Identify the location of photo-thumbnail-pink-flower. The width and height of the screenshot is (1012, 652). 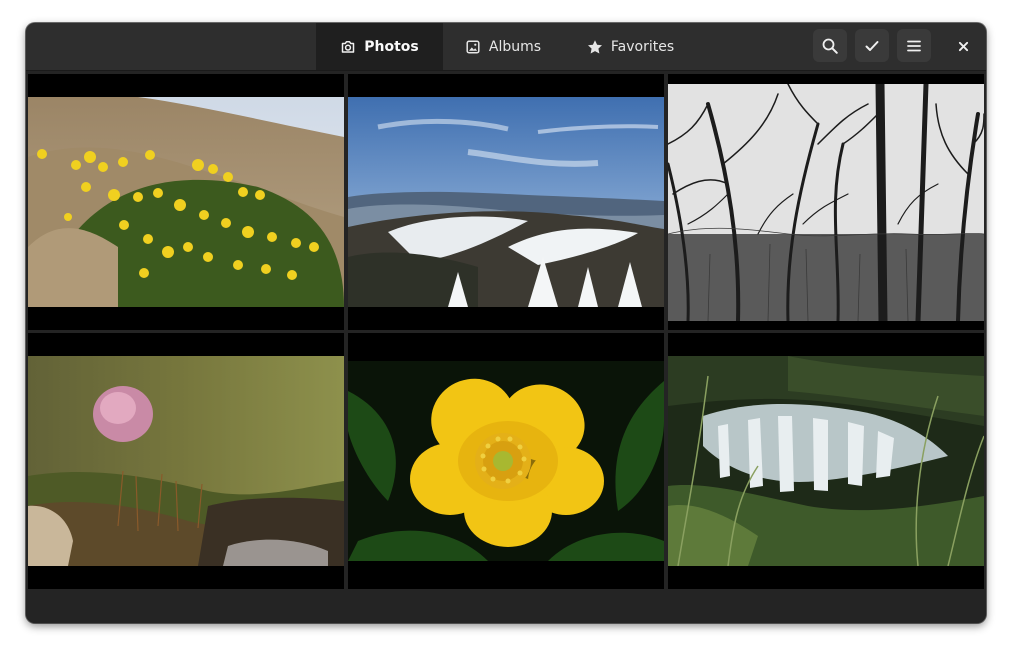
(186, 461).